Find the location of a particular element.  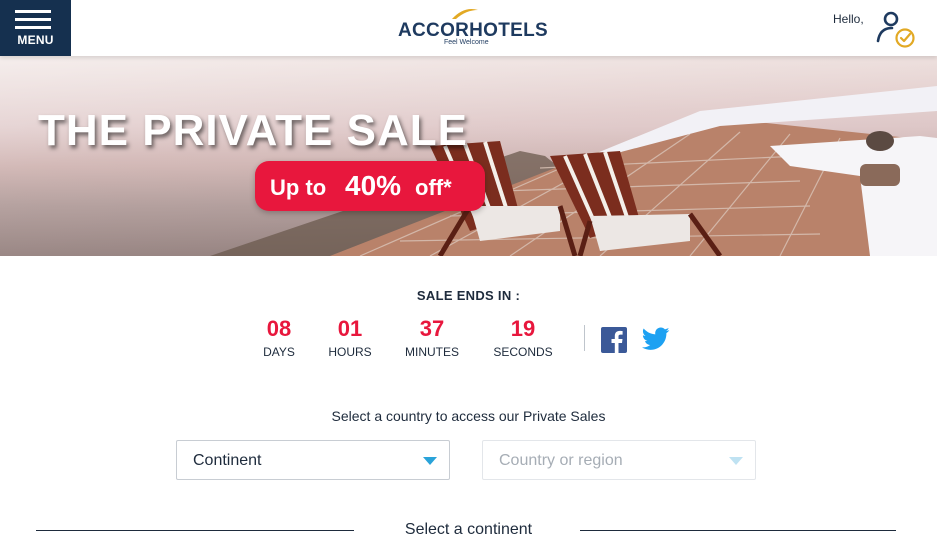

site-header: MENU ACCORHOTELS Feel Welcome Hello, is located at coordinates (468, 28).